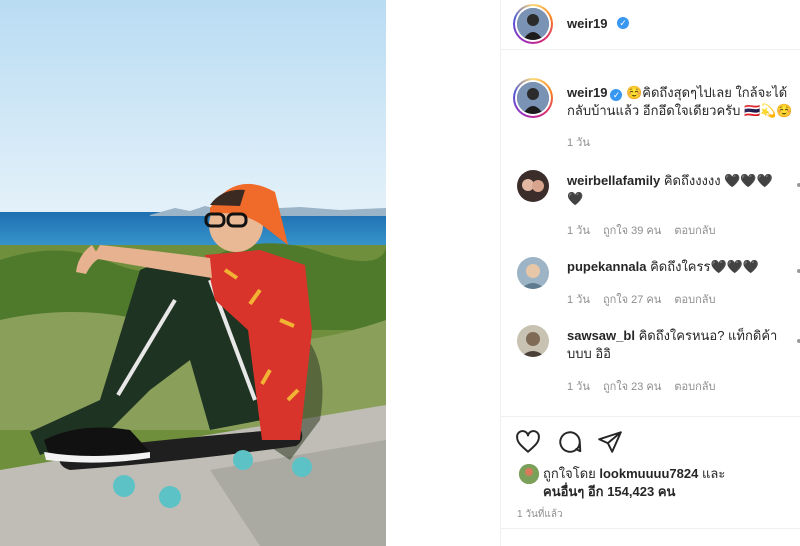 This screenshot has height=546, width=800. Describe the element at coordinates (616, 95) in the screenshot. I see `caption-verified-badge-icon: ✓` at that location.